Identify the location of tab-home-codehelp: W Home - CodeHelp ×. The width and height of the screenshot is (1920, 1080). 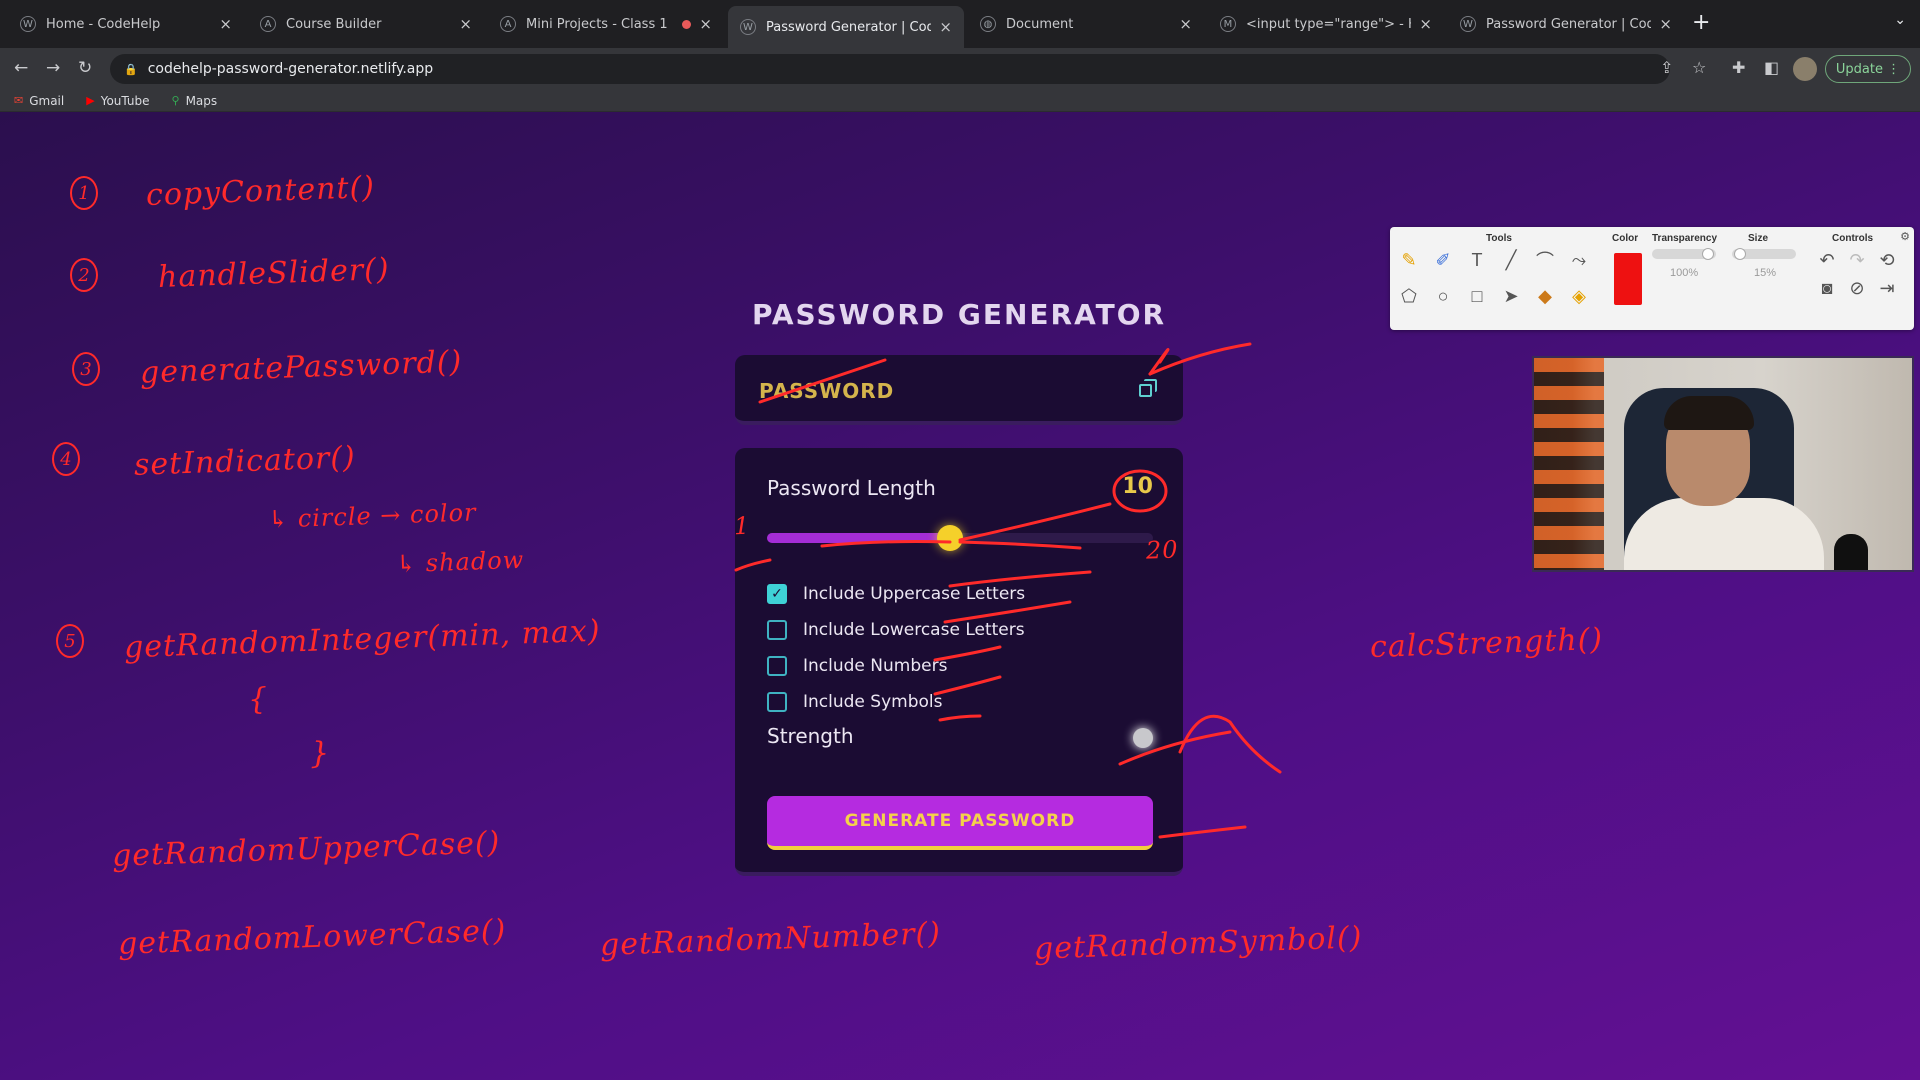
(126, 24).